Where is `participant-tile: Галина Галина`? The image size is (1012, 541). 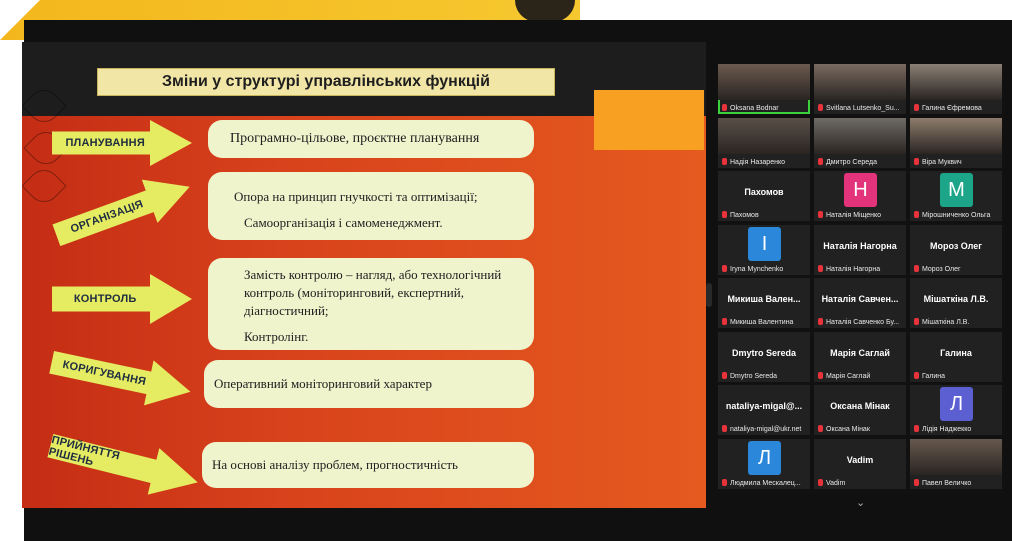
participant-tile: Галина Галина is located at coordinates (956, 357).